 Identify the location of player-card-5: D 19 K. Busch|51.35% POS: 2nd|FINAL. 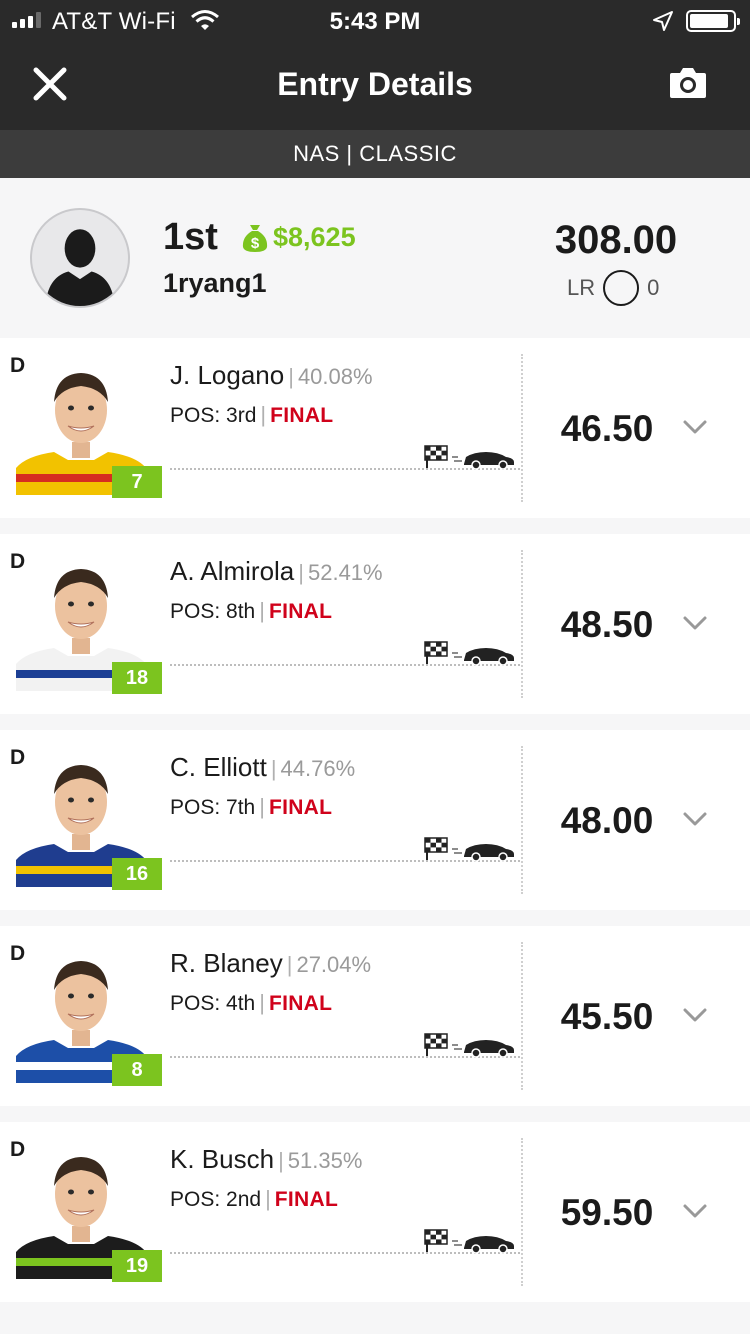
(375, 1212).